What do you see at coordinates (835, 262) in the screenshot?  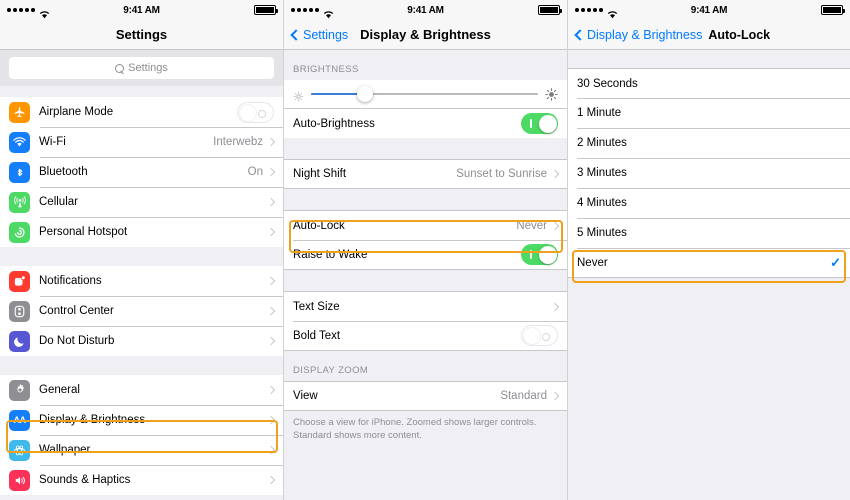 I see `checkmark-icon: ✓` at bounding box center [835, 262].